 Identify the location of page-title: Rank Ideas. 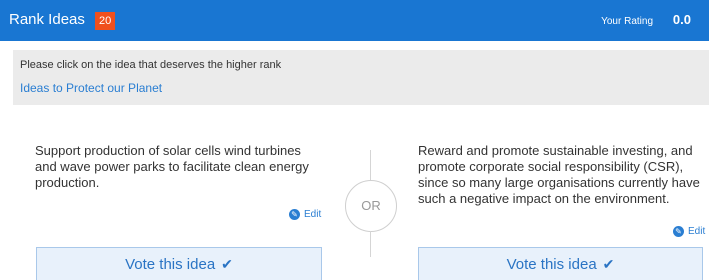
(47, 19).